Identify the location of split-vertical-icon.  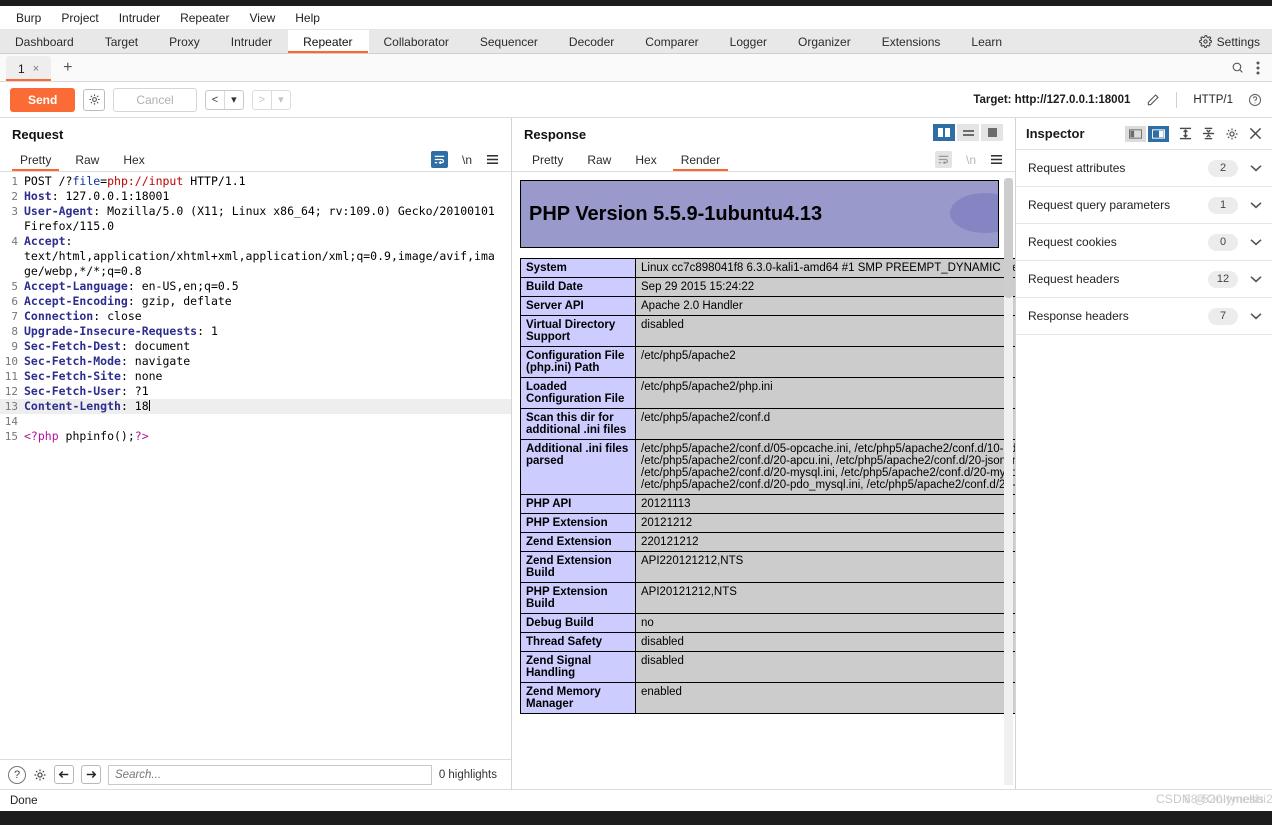
(944, 132).